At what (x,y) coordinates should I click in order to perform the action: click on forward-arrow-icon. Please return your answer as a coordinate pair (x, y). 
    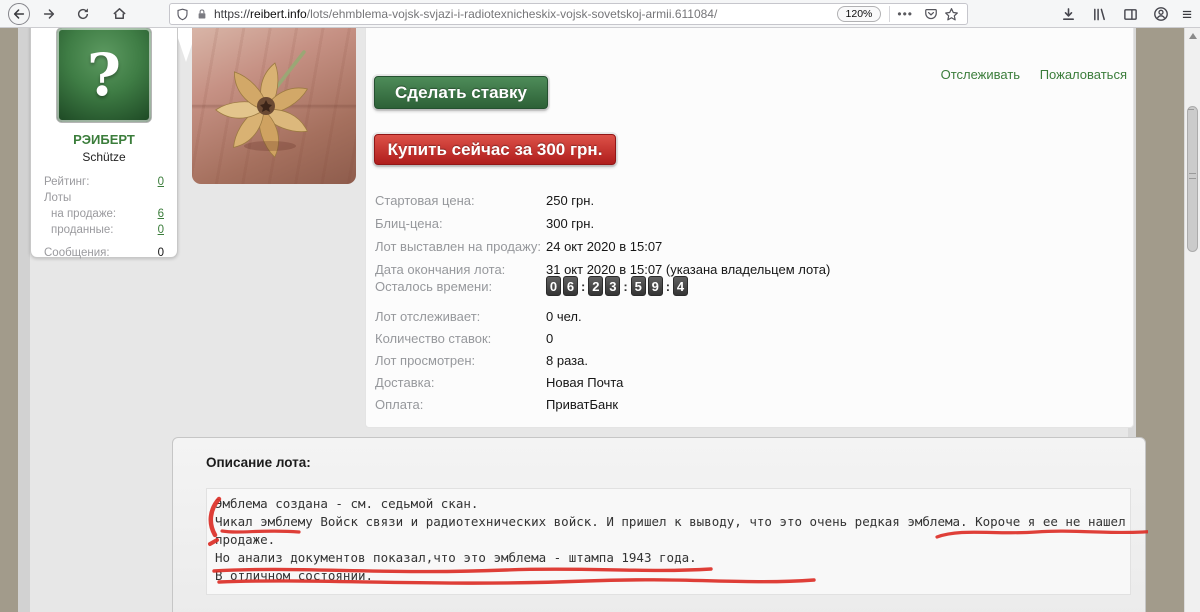
    Looking at the image, I should click on (49, 13).